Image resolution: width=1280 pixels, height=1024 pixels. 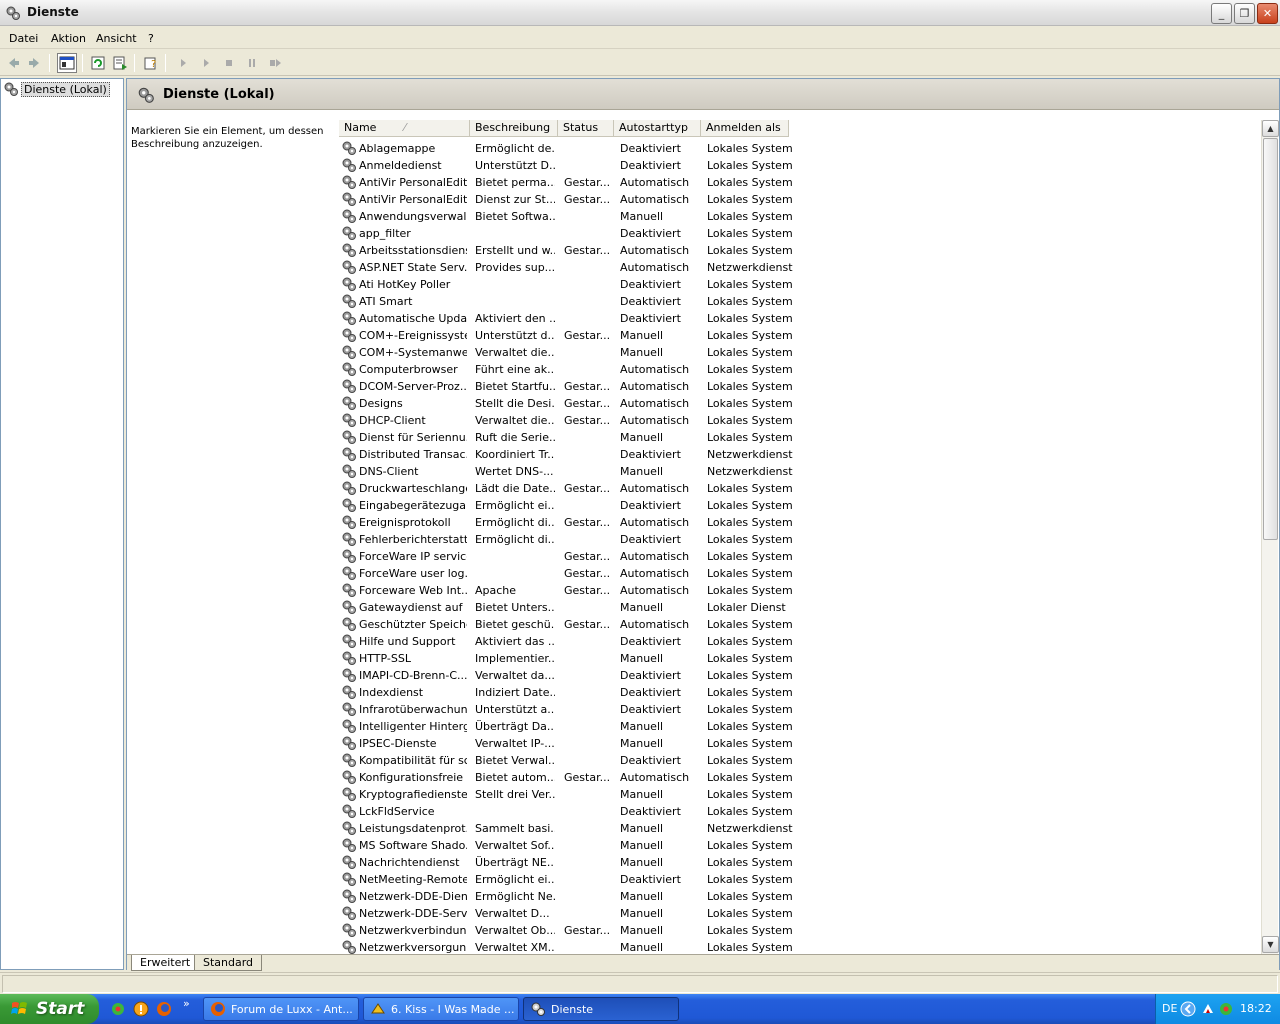 I want to click on forward-button, so click(x=35, y=63).